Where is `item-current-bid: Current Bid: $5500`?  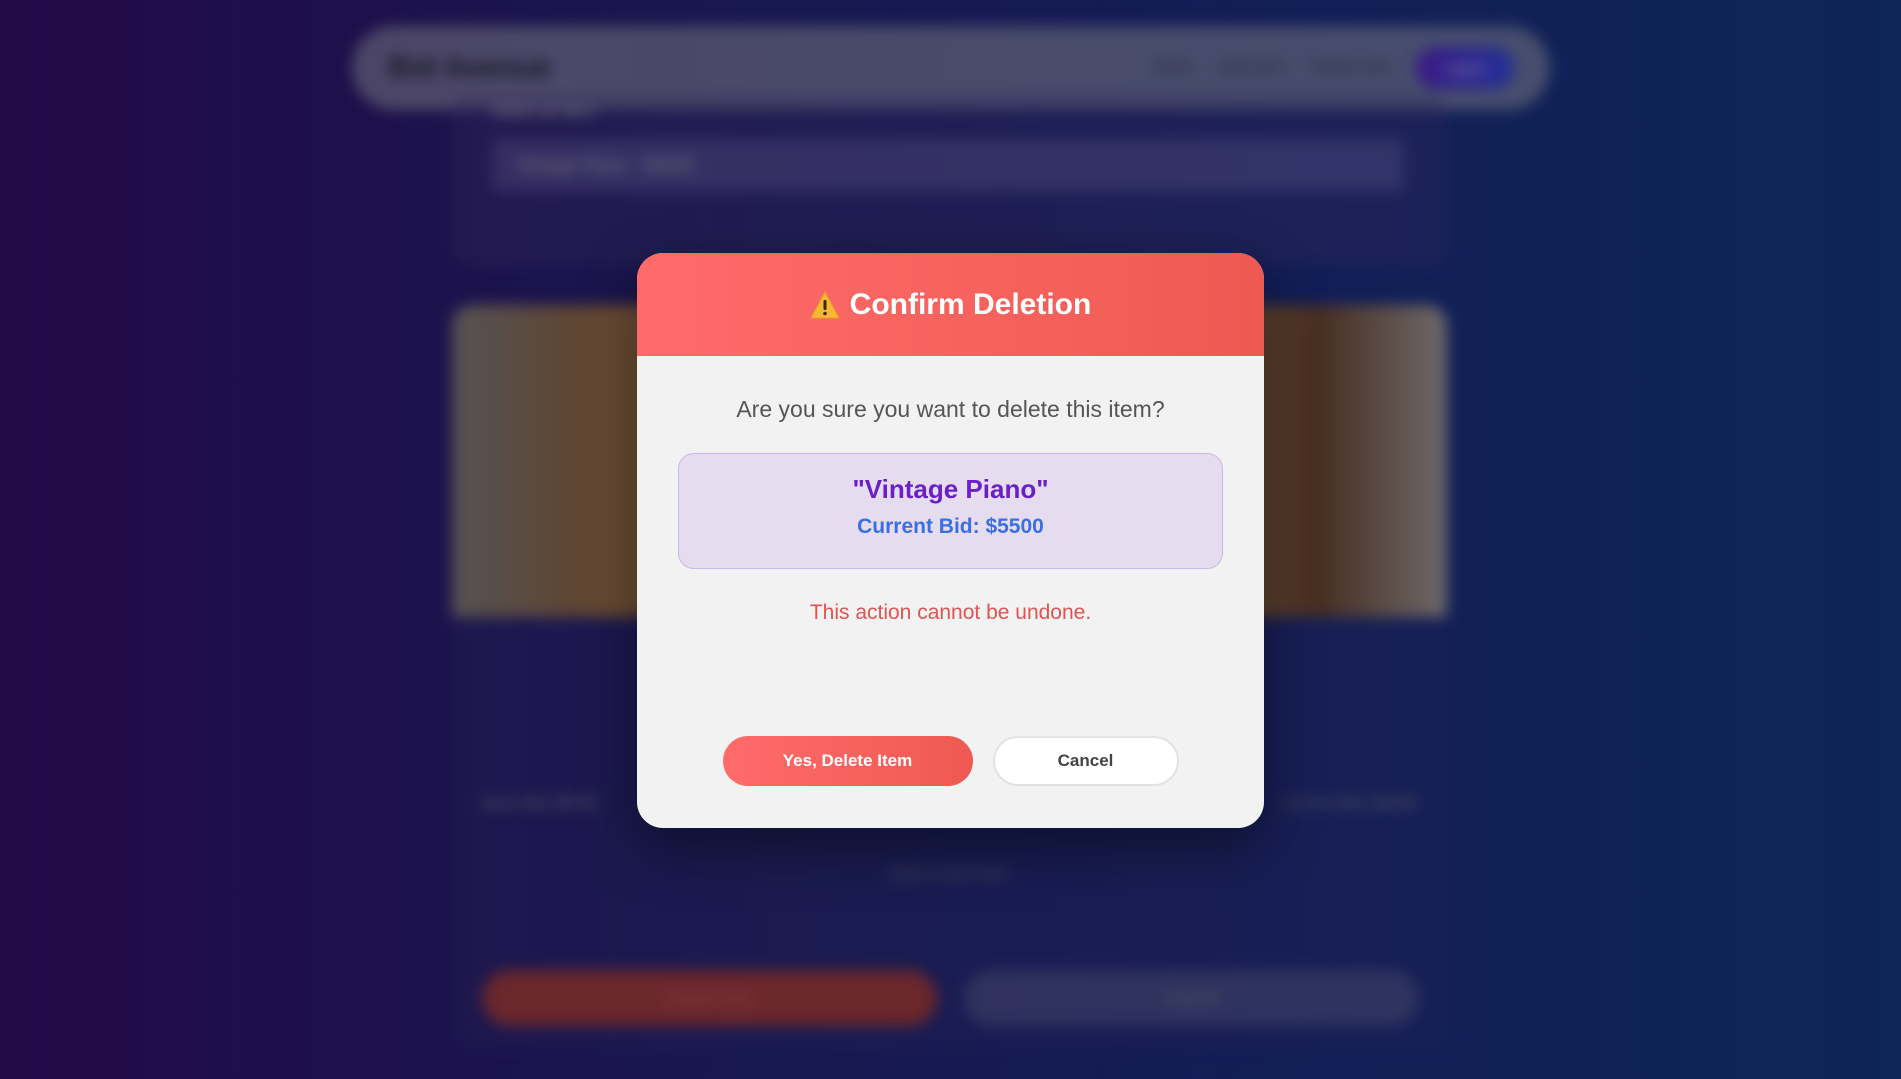
item-current-bid: Current Bid: $5500 is located at coordinates (950, 526).